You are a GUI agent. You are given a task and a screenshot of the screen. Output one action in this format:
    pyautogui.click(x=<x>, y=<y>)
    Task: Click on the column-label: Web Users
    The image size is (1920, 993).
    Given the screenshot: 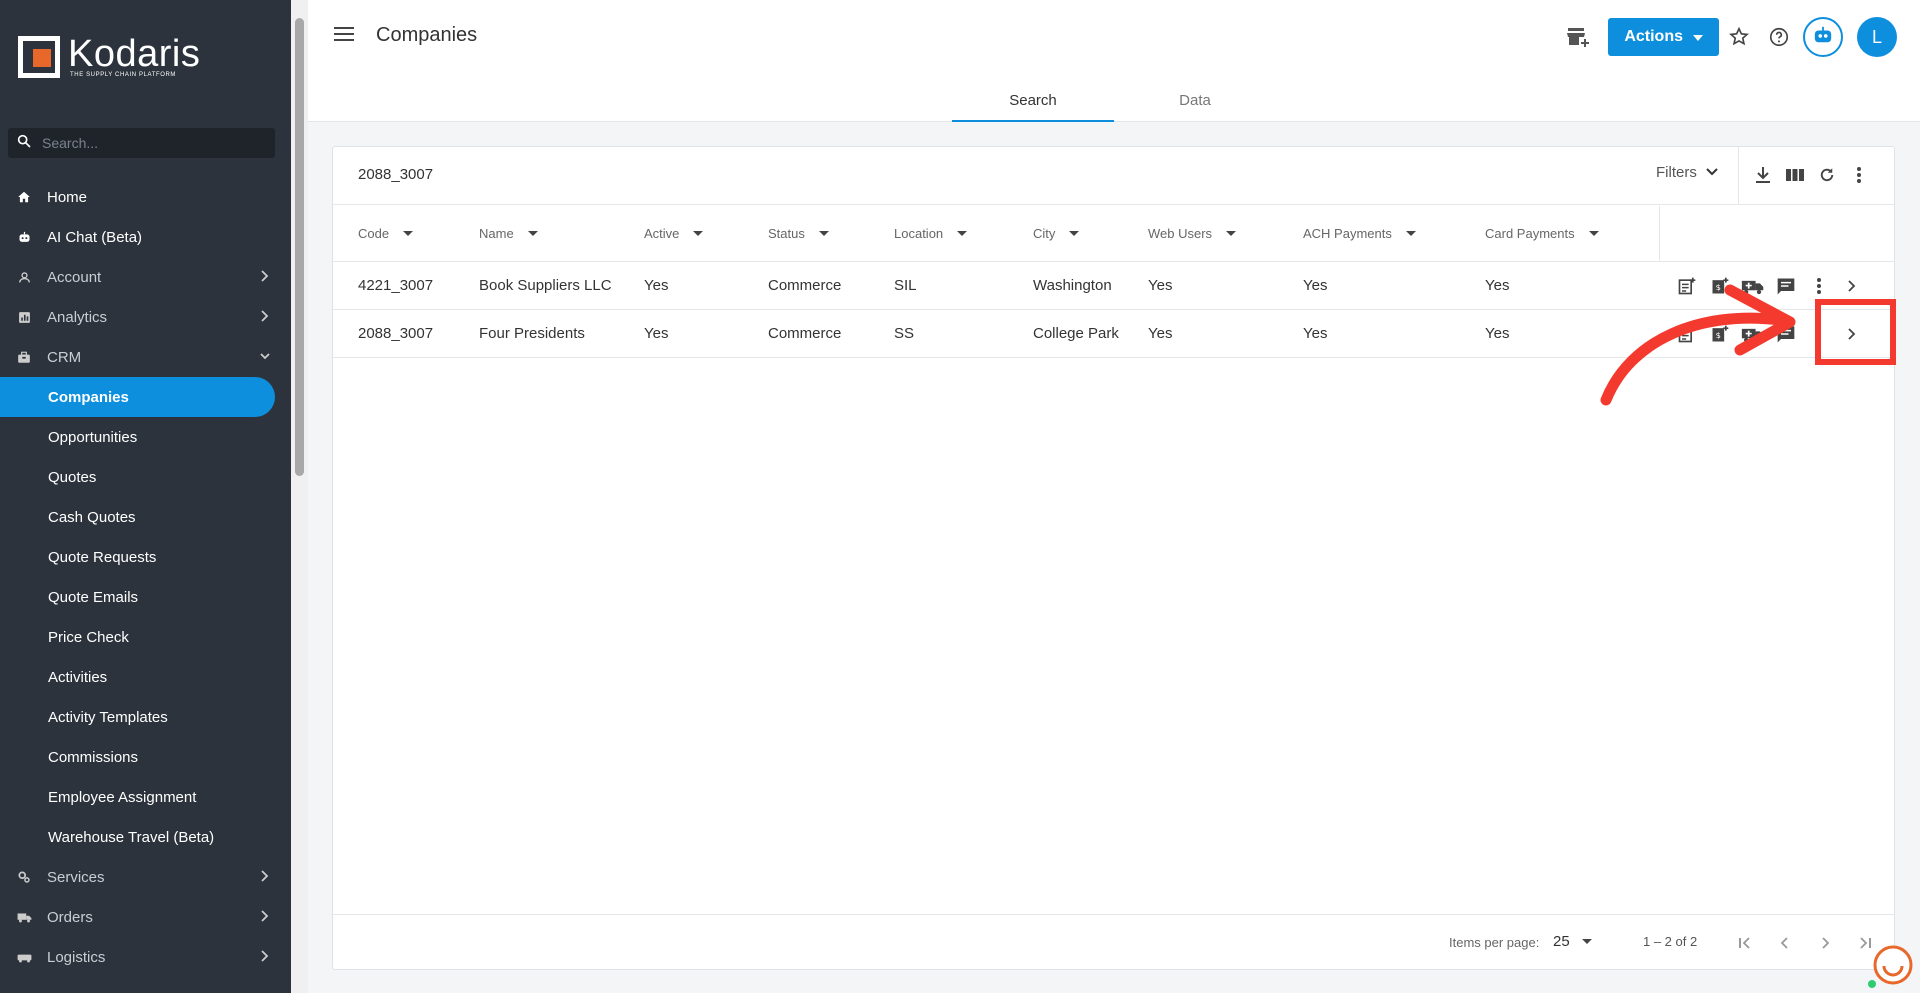 What is the action you would take?
    pyautogui.click(x=1180, y=233)
    